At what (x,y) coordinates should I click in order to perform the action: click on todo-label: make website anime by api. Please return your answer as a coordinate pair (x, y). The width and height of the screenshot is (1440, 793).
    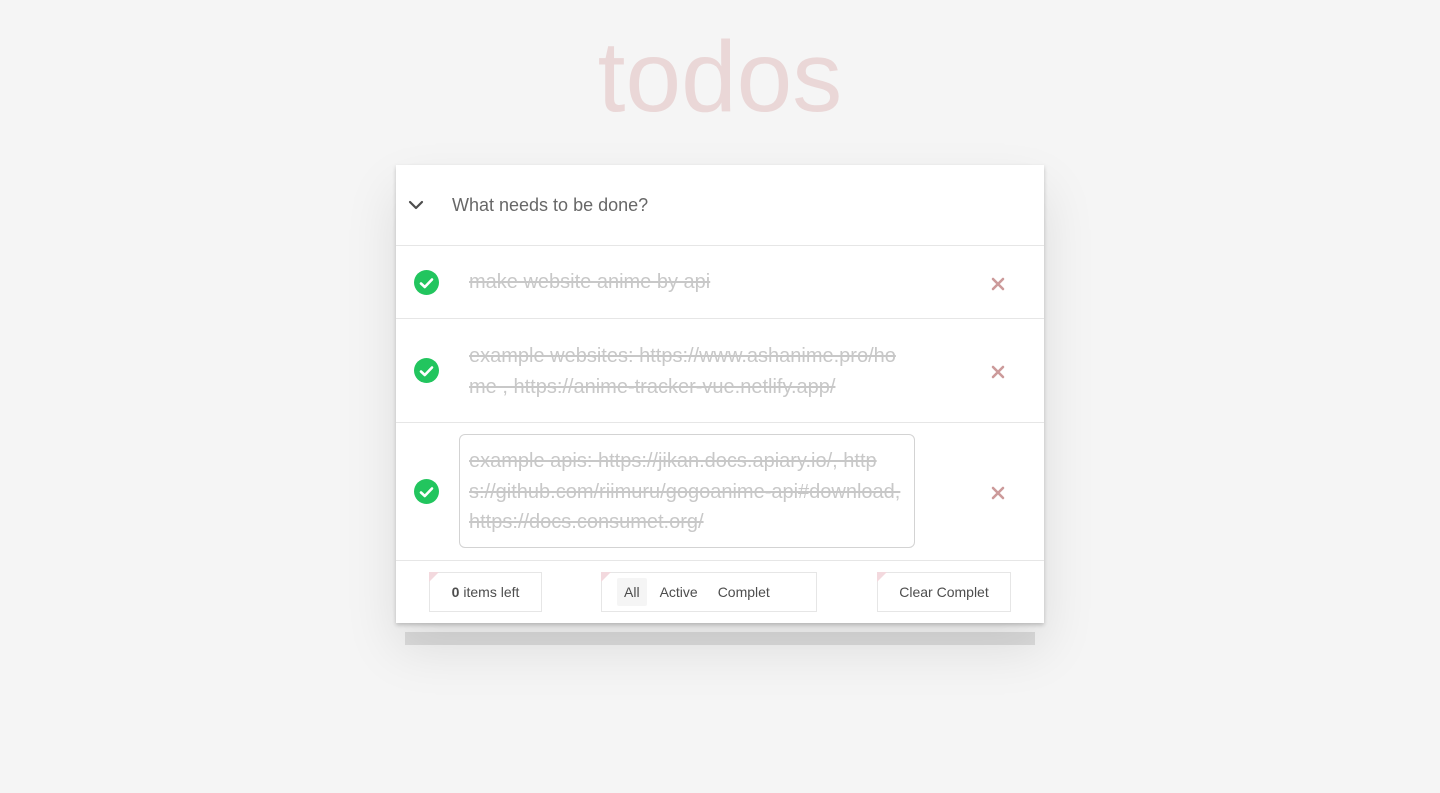
    Looking at the image, I should click on (685, 282).